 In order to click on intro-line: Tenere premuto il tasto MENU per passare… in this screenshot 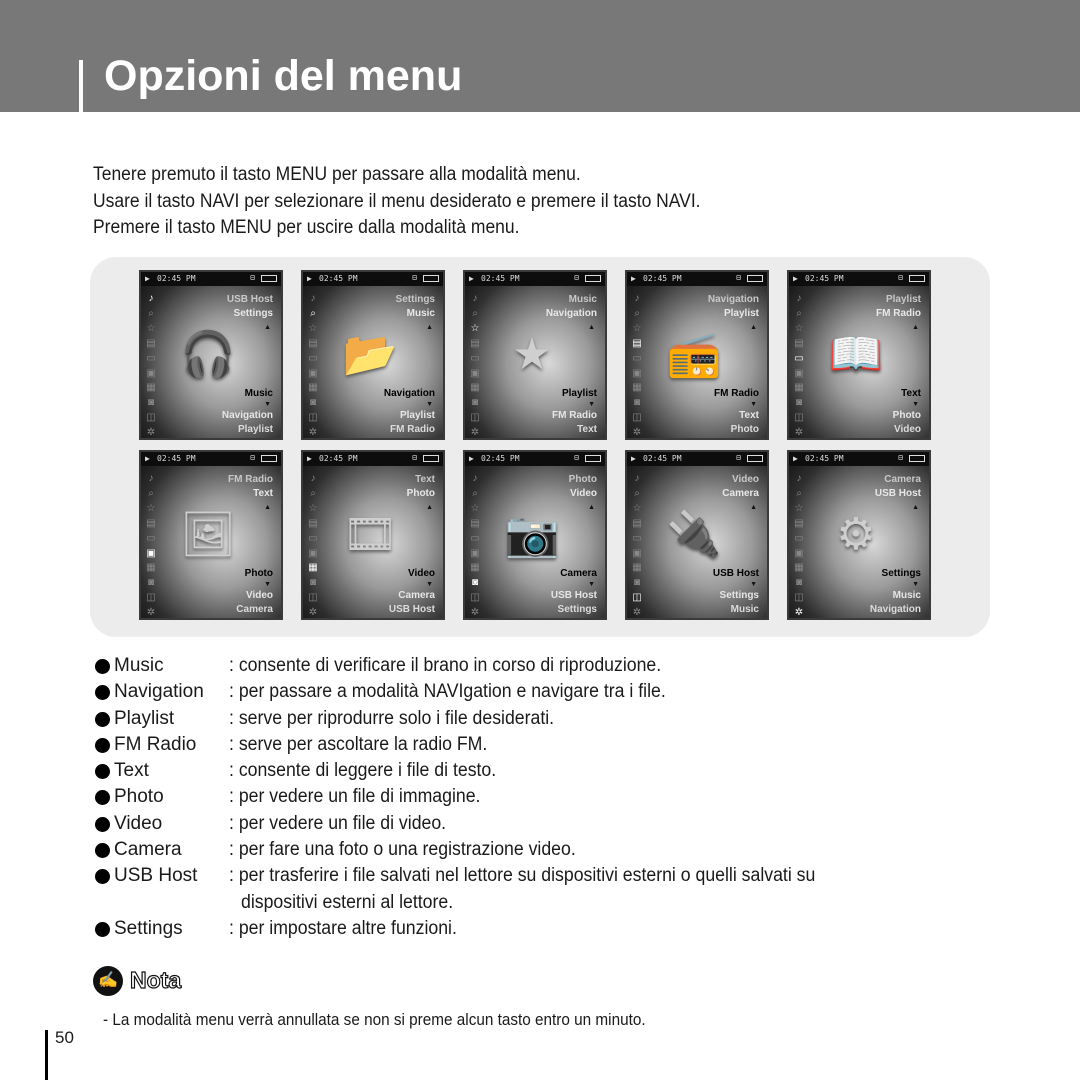, I will do `click(337, 174)`.